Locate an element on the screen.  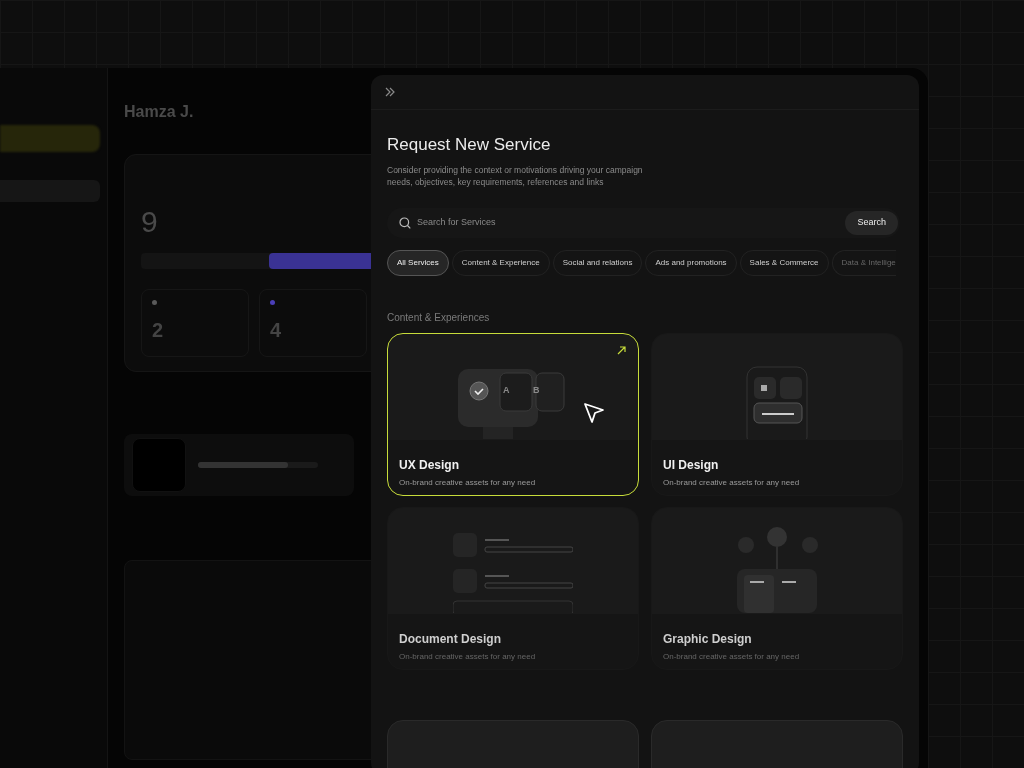
service-card: Document Design On-brand creative assets for any need is located at coordinates (513, 588).